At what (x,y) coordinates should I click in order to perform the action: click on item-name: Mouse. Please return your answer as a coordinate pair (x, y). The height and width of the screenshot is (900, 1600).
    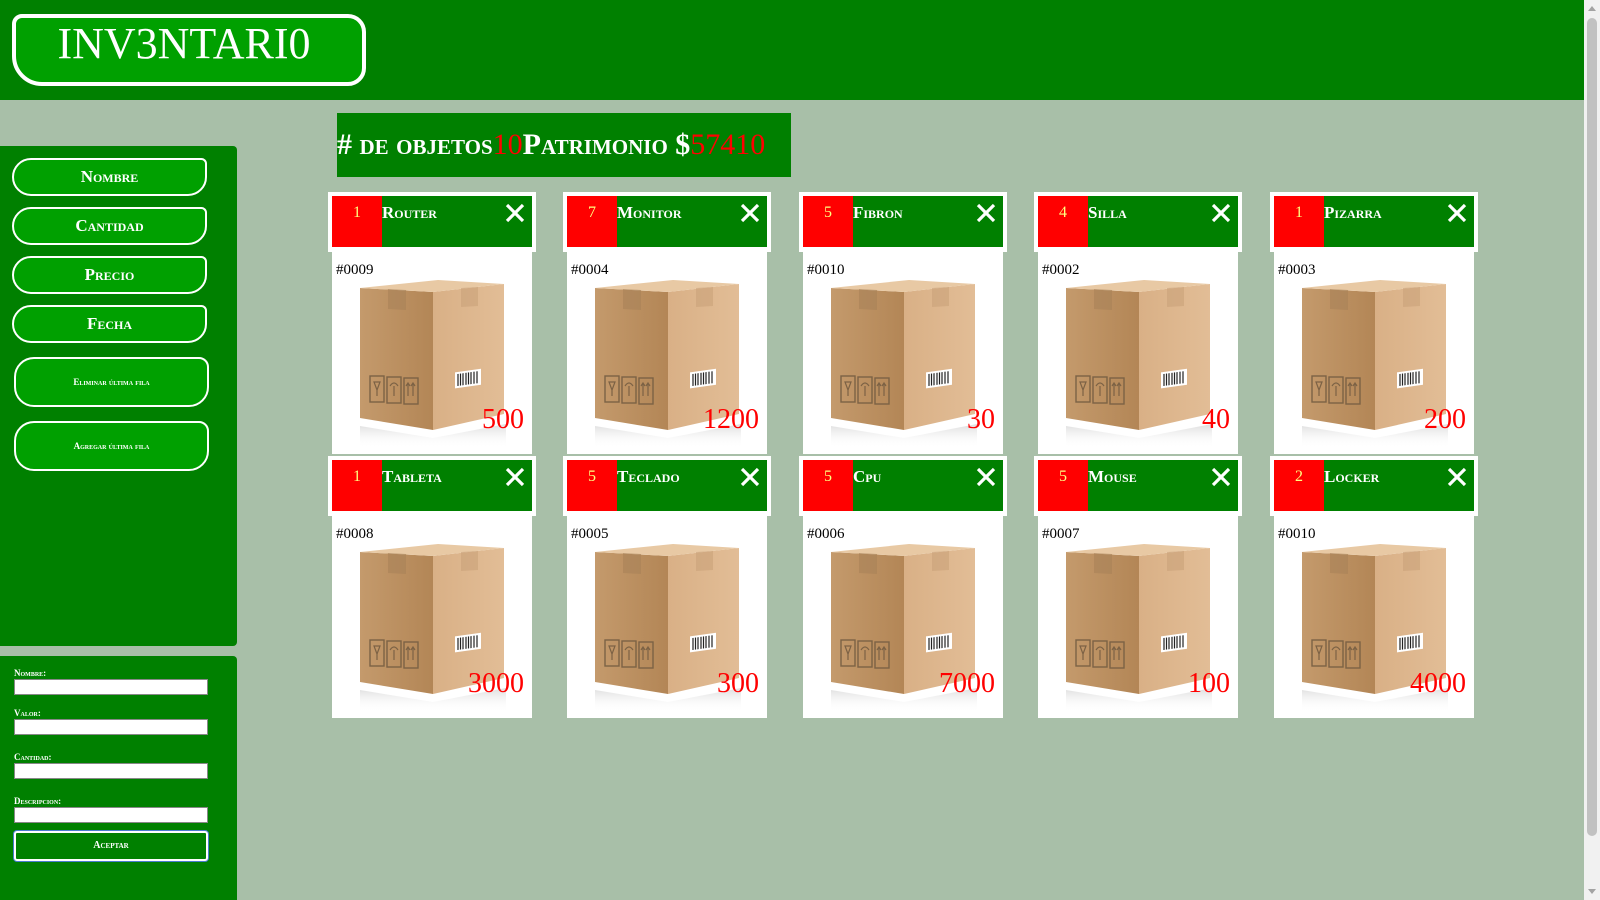
    Looking at the image, I should click on (1112, 476).